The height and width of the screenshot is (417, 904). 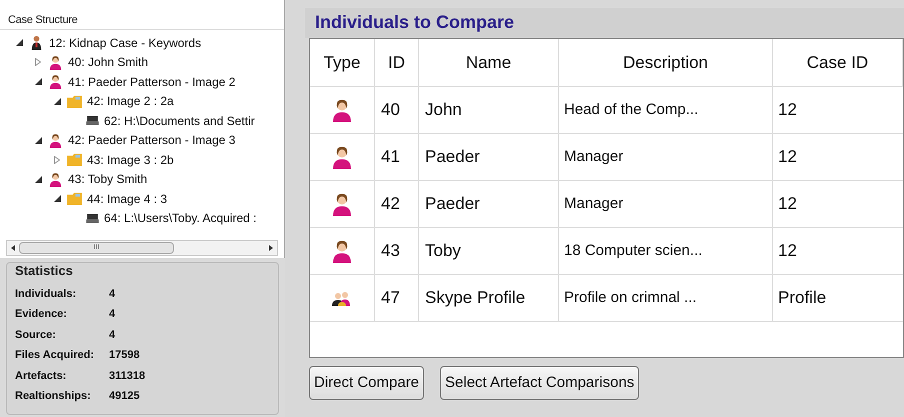 What do you see at coordinates (397, 251) in the screenshot?
I see `table-cell: 43` at bounding box center [397, 251].